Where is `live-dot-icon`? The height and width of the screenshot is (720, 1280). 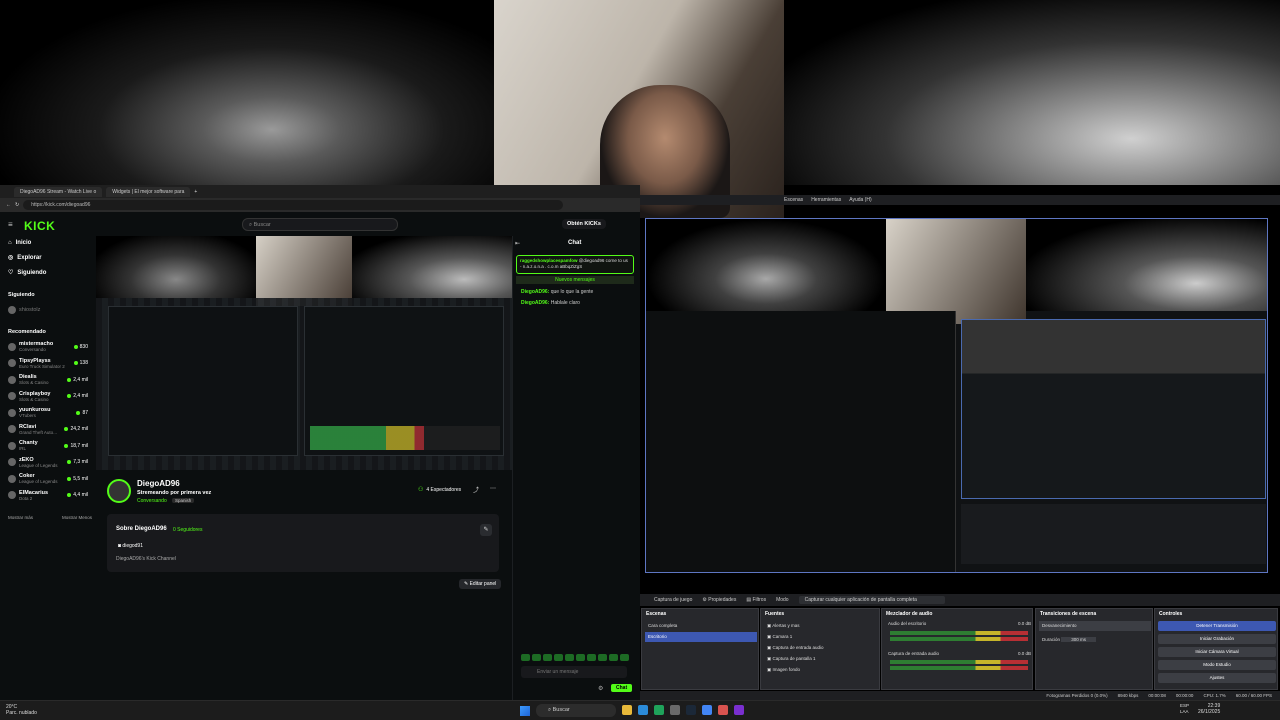
live-dot-icon is located at coordinates (69, 379).